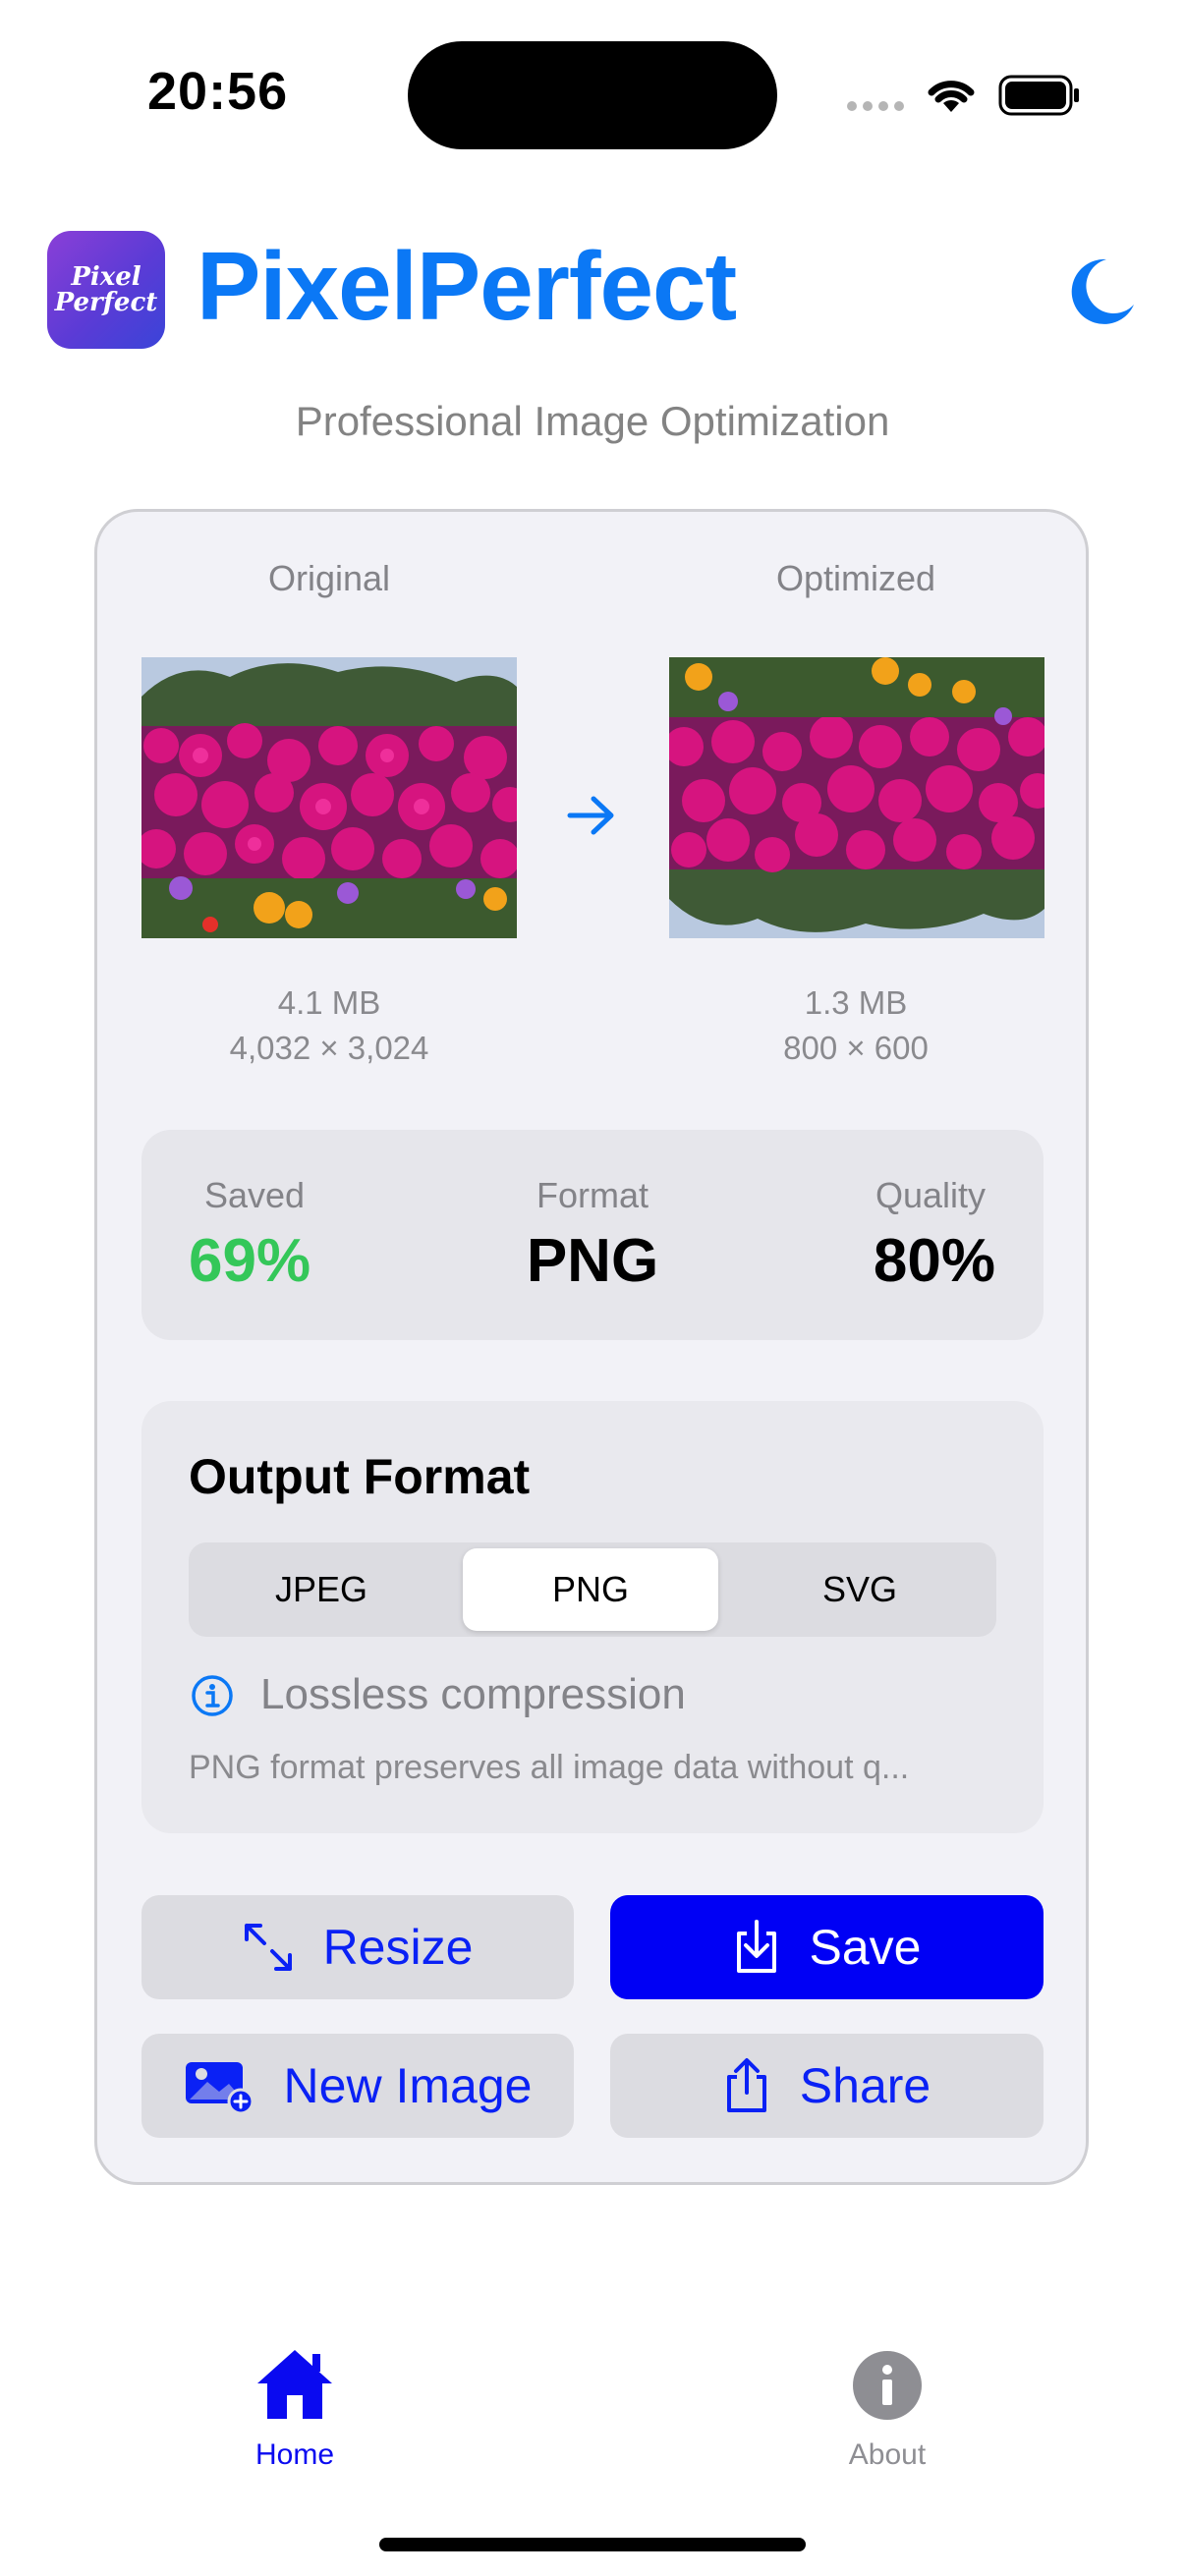 This screenshot has width=1185, height=2576. What do you see at coordinates (268, 1947) in the screenshot?
I see `resize-arrows-icon` at bounding box center [268, 1947].